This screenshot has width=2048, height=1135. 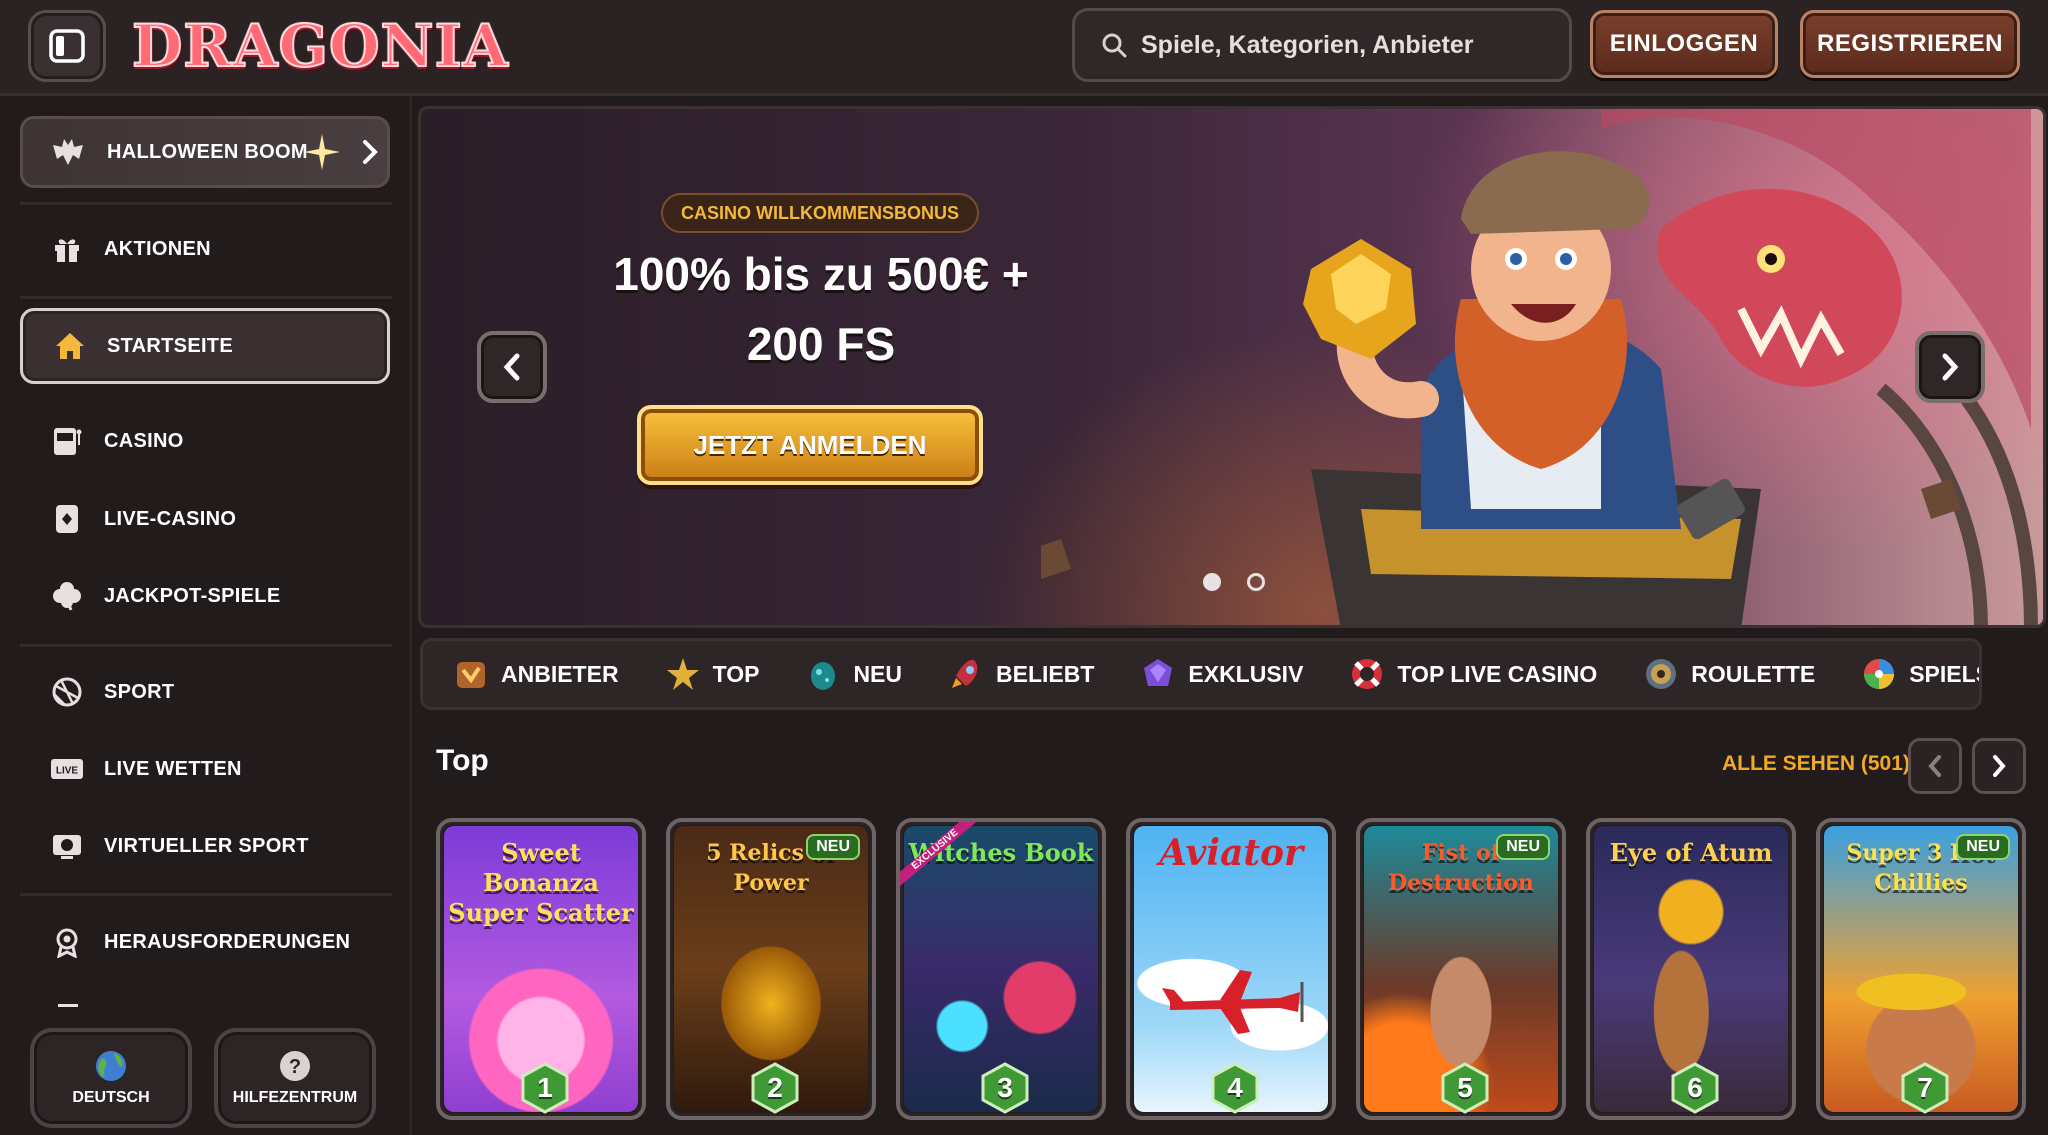 I want to click on rank-badge: 1, so click(x=545, y=1088).